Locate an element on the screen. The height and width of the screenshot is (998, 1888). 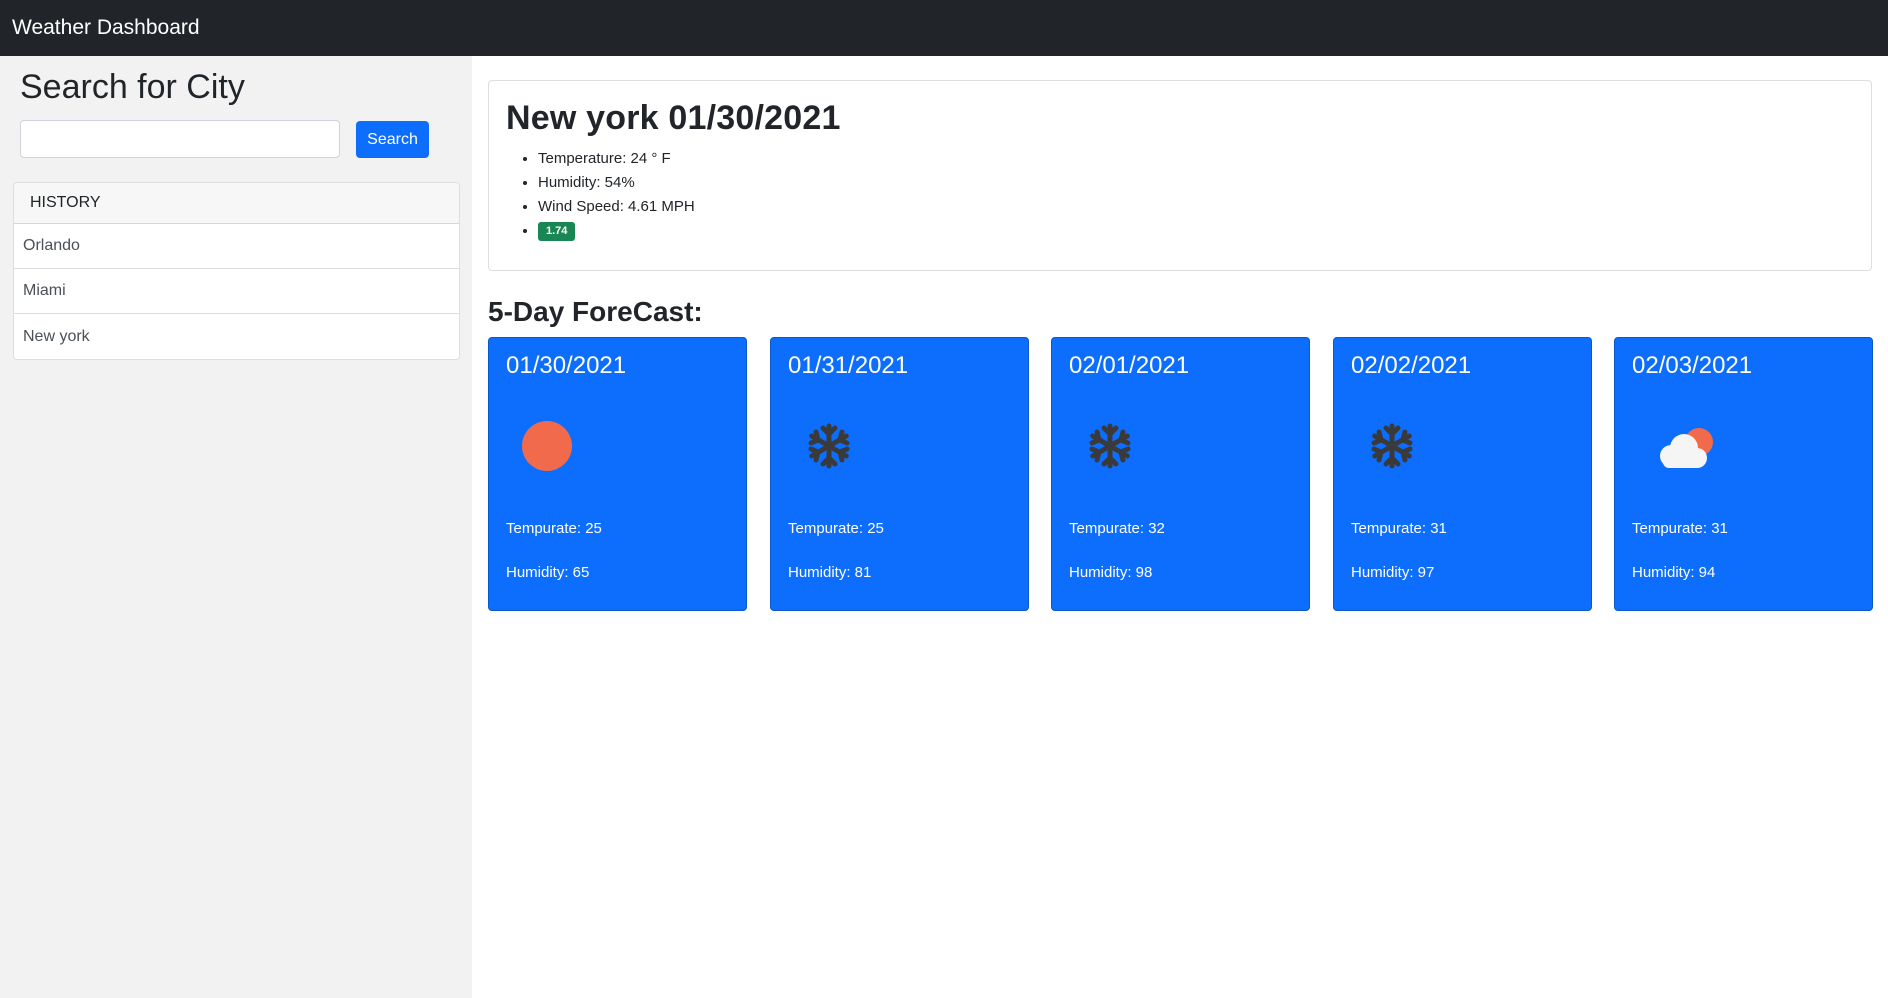
history-item-orlando: Orlando is located at coordinates (236, 246).